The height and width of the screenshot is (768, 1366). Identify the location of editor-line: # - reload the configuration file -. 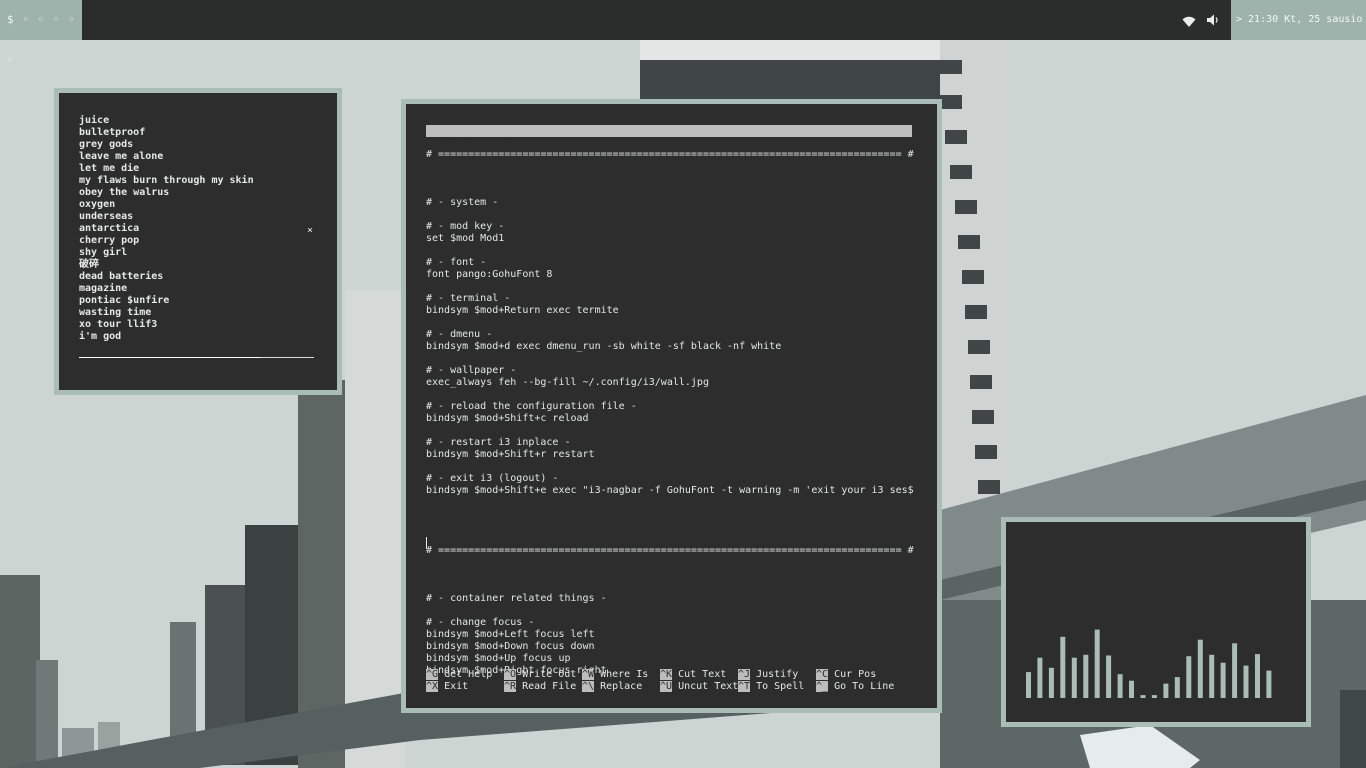
(531, 406).